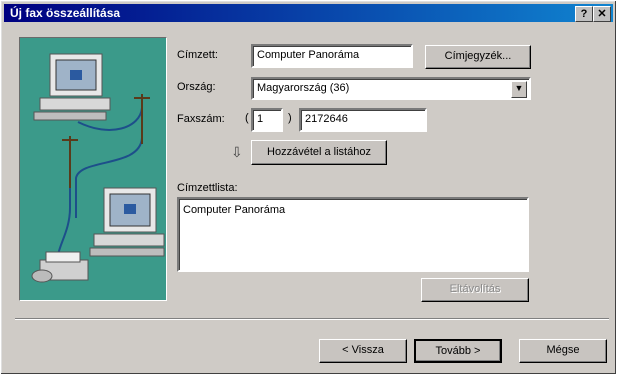 This screenshot has height=375, width=617. What do you see at coordinates (602, 14) in the screenshot?
I see `close-button: ✕` at bounding box center [602, 14].